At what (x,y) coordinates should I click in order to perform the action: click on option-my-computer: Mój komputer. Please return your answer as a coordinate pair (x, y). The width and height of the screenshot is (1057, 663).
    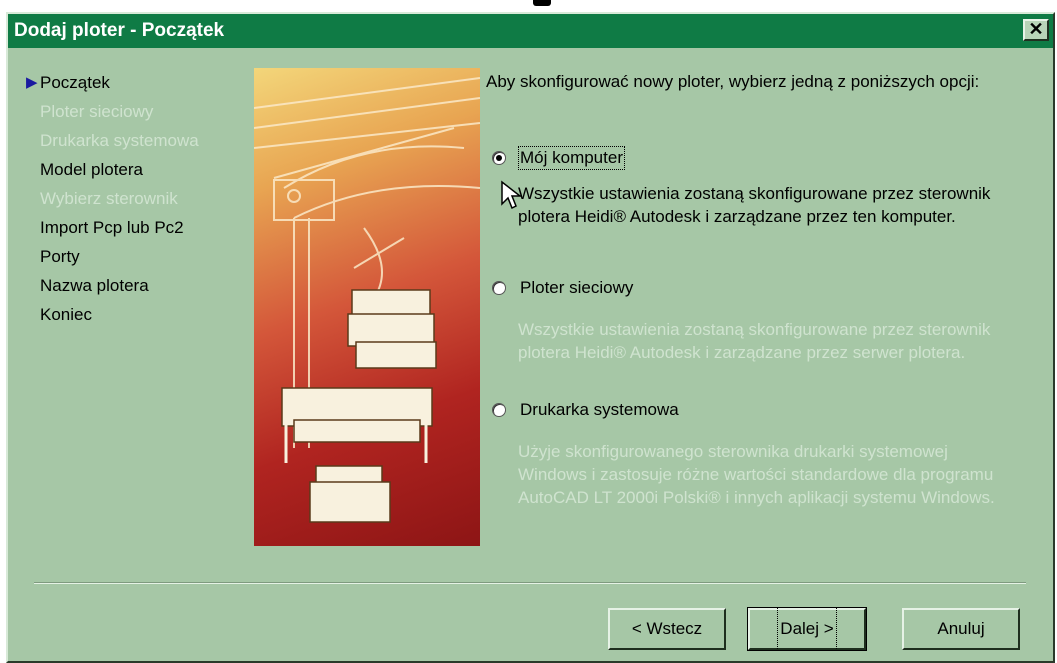
    Looking at the image, I should click on (756, 159).